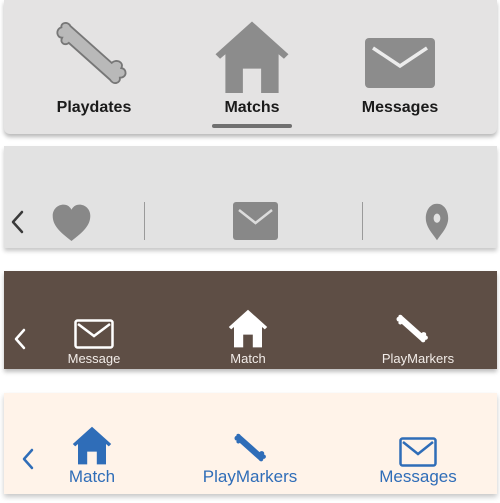 Image resolution: width=500 pixels, height=503 pixels. Describe the element at coordinates (94, 358) in the screenshot. I see `nav-item-label: Message` at that location.